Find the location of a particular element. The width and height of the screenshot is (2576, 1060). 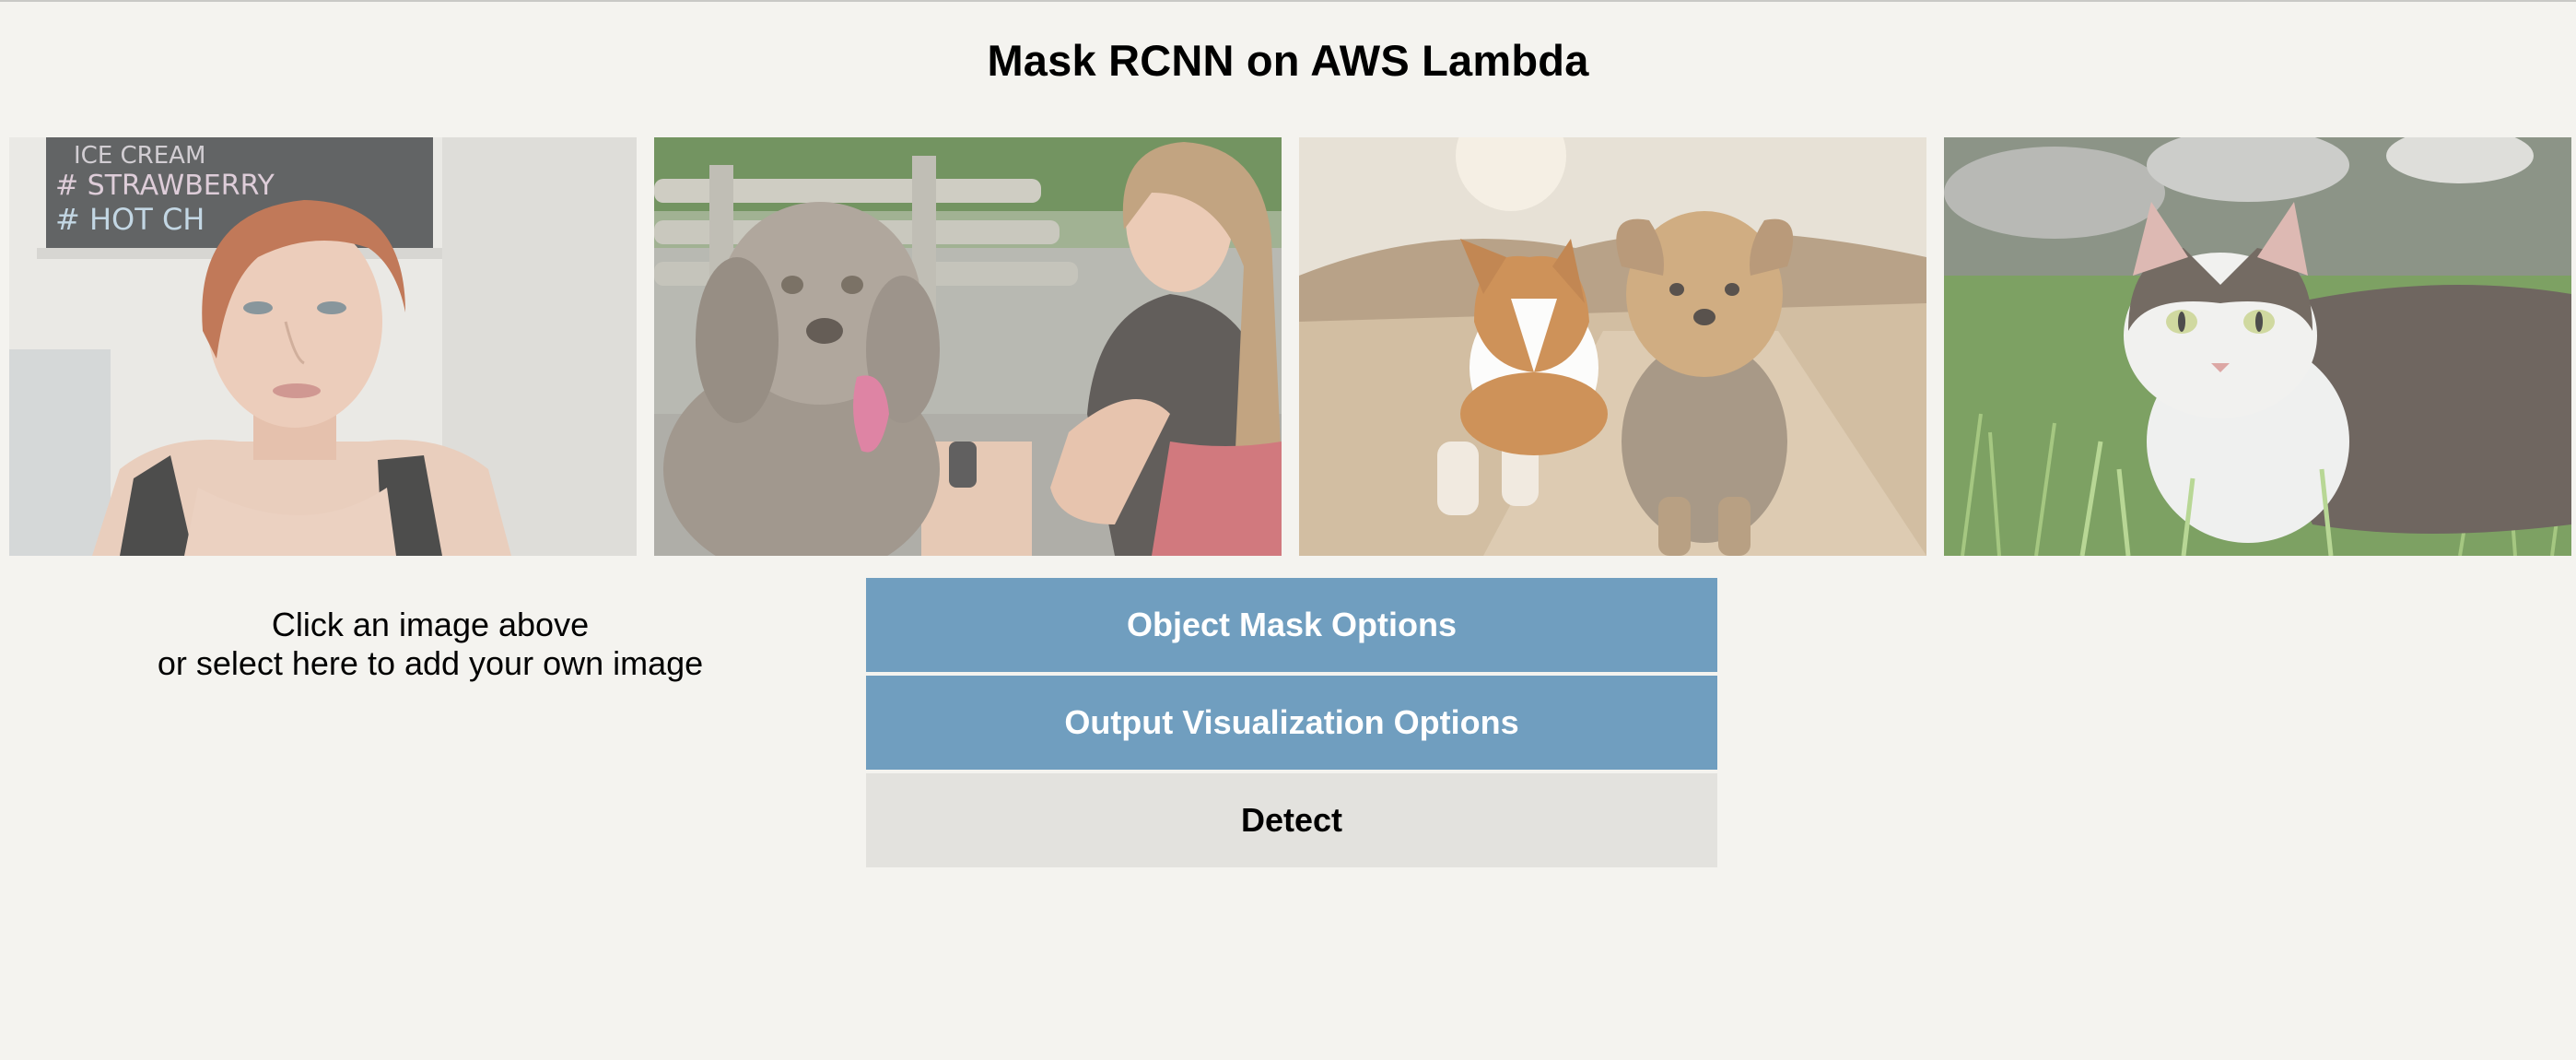

sample-image-woman-portrait: ICE CREAM # STRAWBERRY # HOT CH is located at coordinates (323, 347).